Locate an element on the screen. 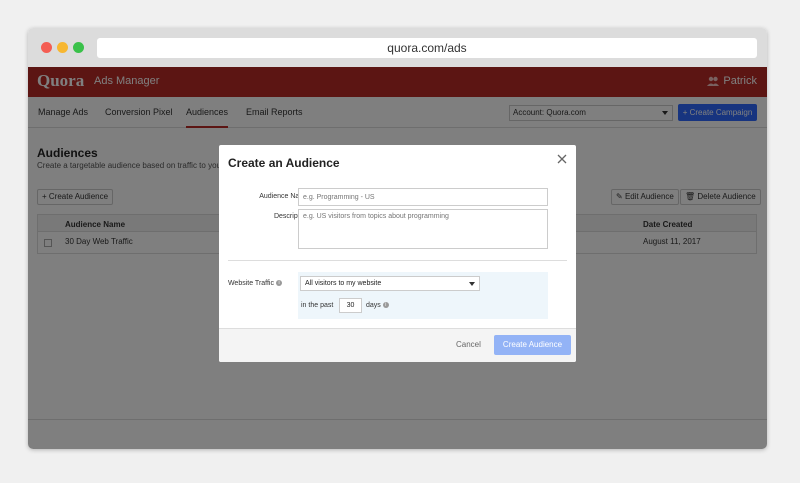 The width and height of the screenshot is (800, 483). modal-title: Create an Audience is located at coordinates (284, 163).